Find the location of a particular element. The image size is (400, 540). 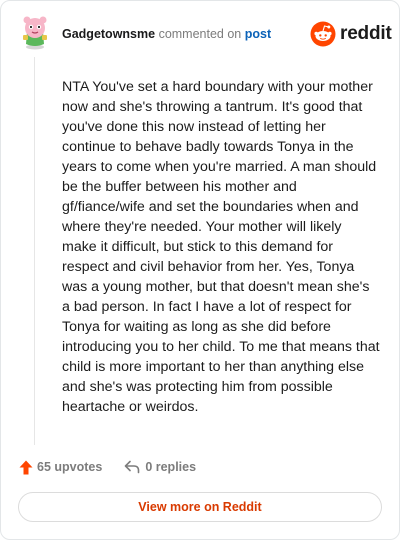

comment-header: Gadgetownsme commented on post is located at coordinates (166, 34).